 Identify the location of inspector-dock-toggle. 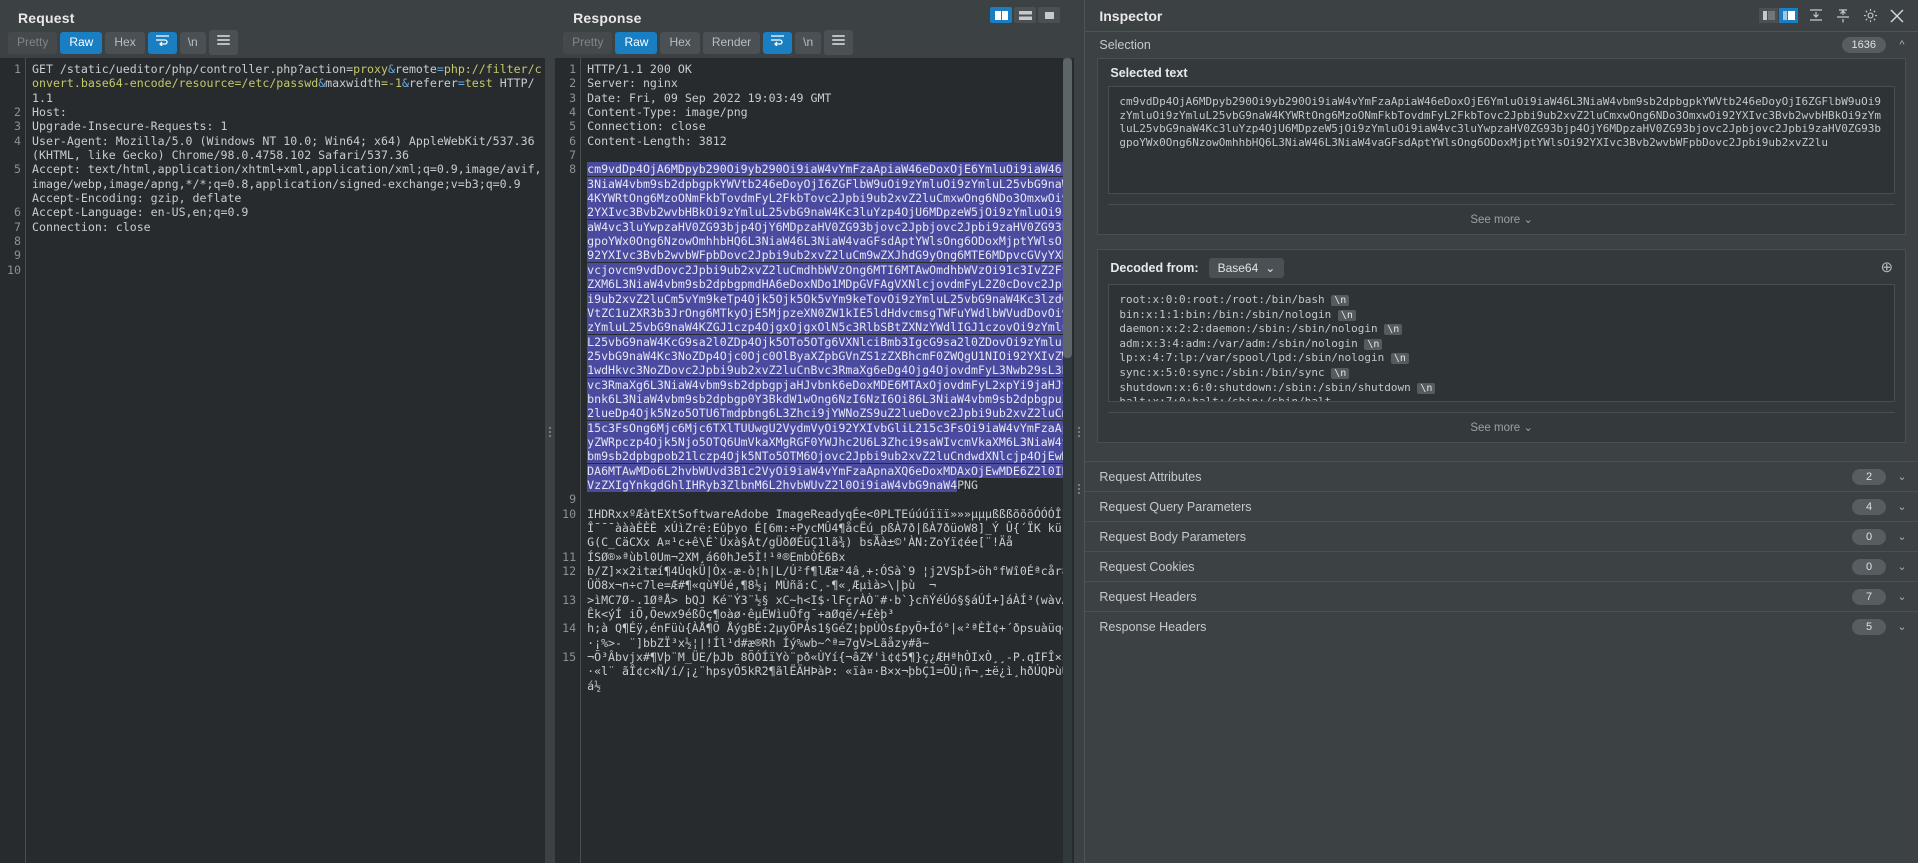
(1779, 15).